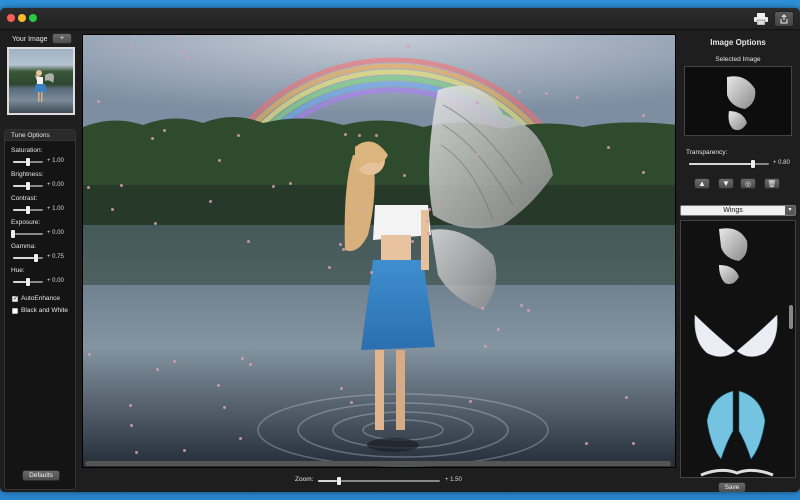  What do you see at coordinates (733, 256) in the screenshot?
I see `gallery-item-gray-wings` at bounding box center [733, 256].